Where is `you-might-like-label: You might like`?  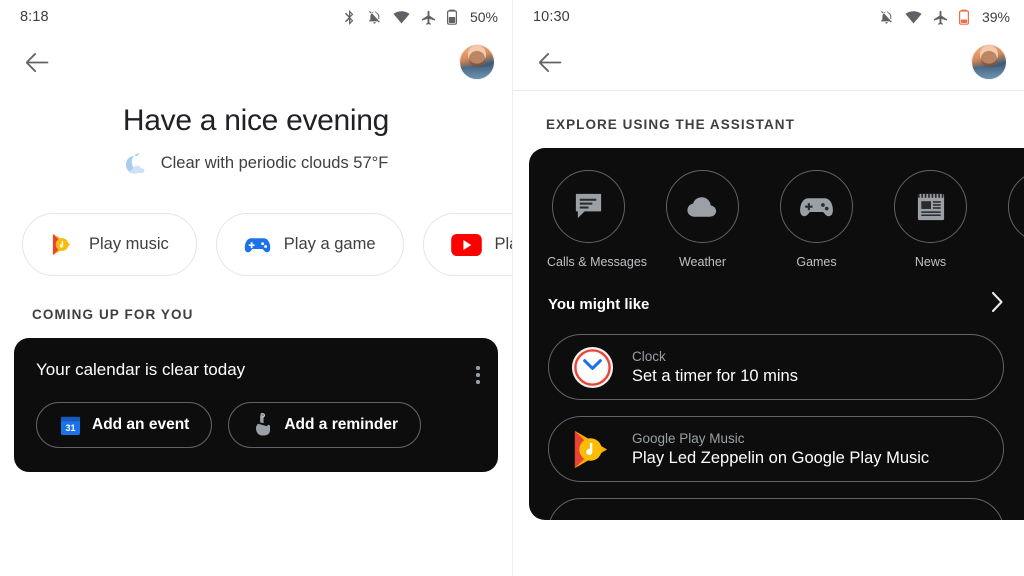 you-might-like-label: You might like is located at coordinates (599, 304).